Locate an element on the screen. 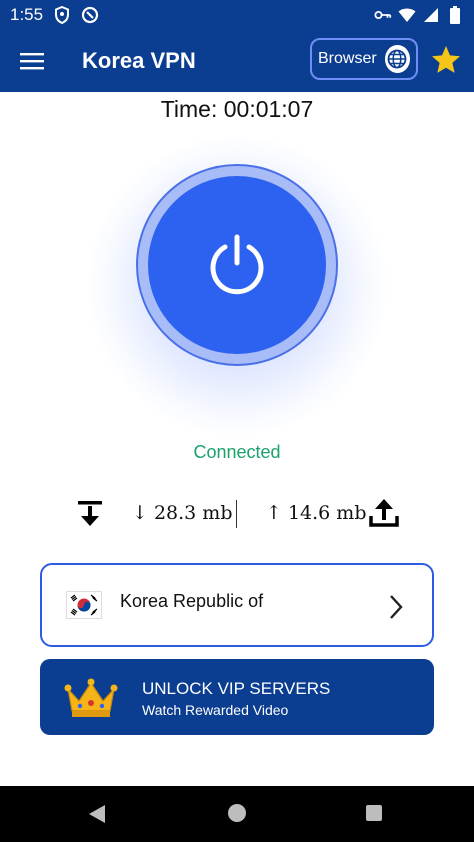 This screenshot has height=842, width=474. connection-timer: Time: 00:01:07 is located at coordinates (237, 109).